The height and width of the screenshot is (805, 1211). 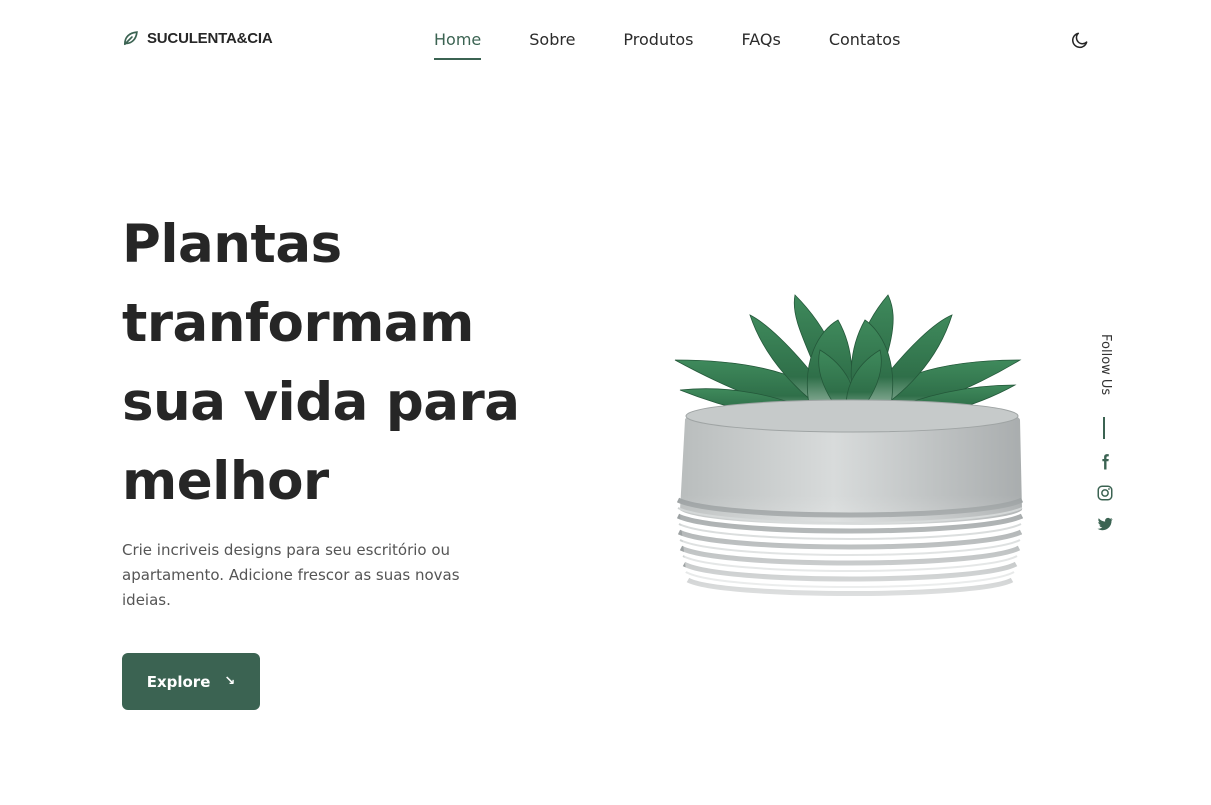 I want to click on nav-item-contatos: Contatos, so click(x=865, y=40).